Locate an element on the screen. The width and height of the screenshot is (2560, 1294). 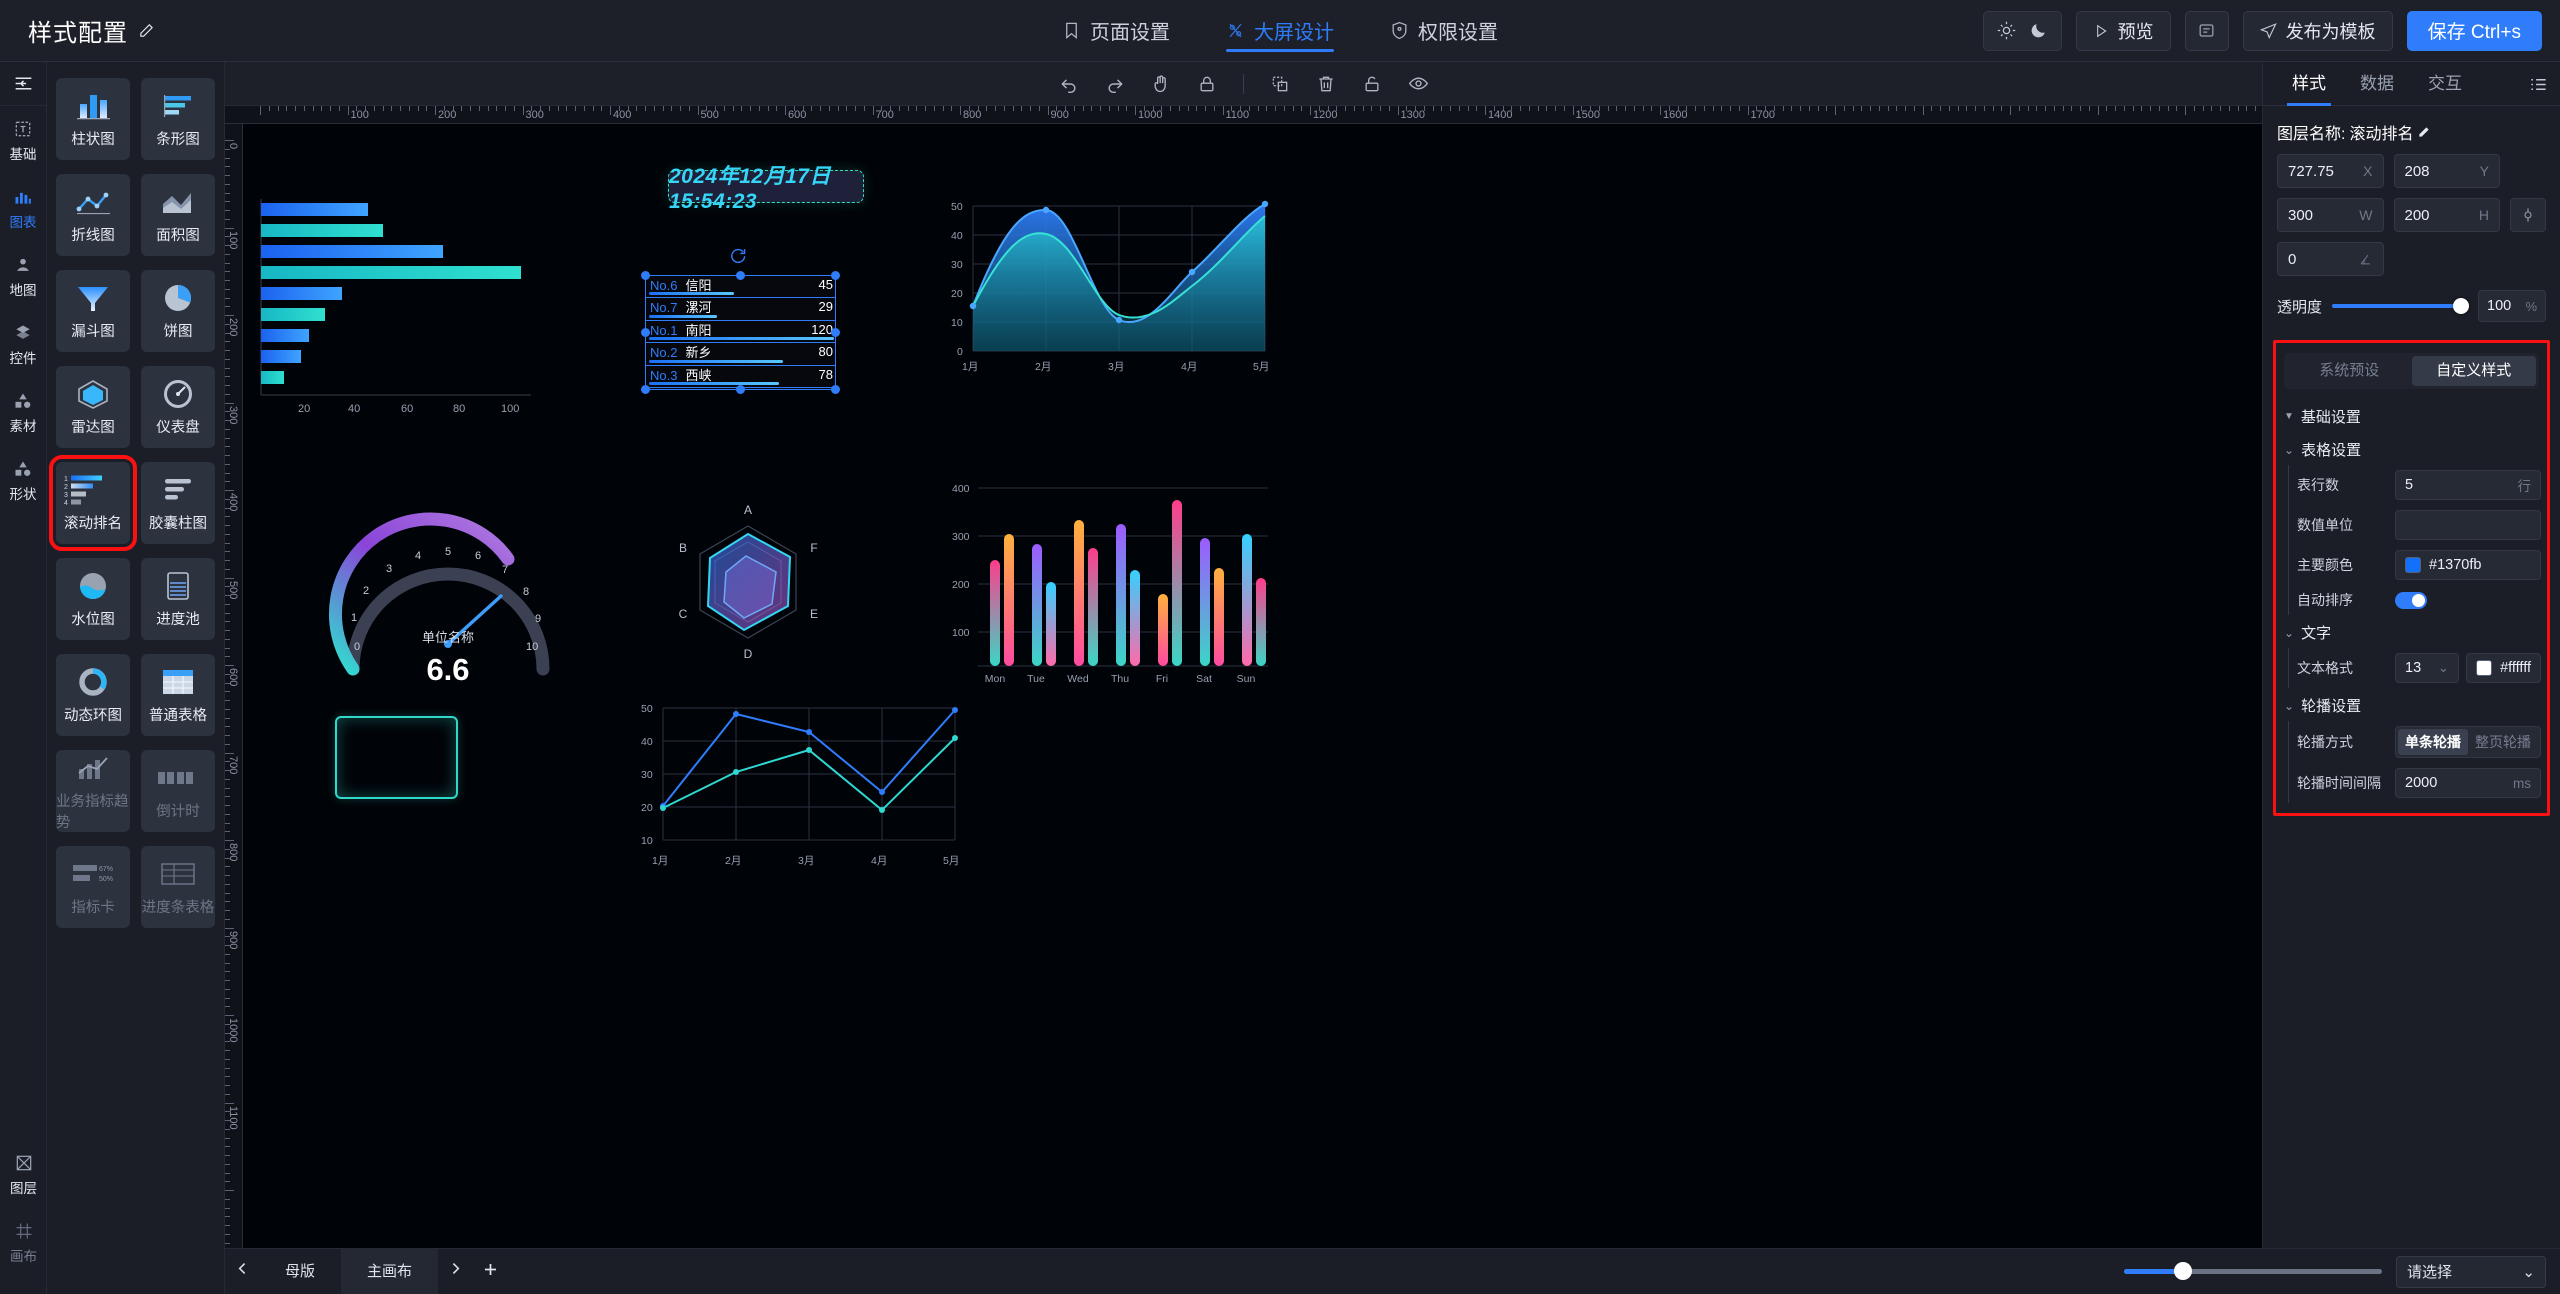
sidebar-item-widget: 控件 is located at coordinates (23, 344).